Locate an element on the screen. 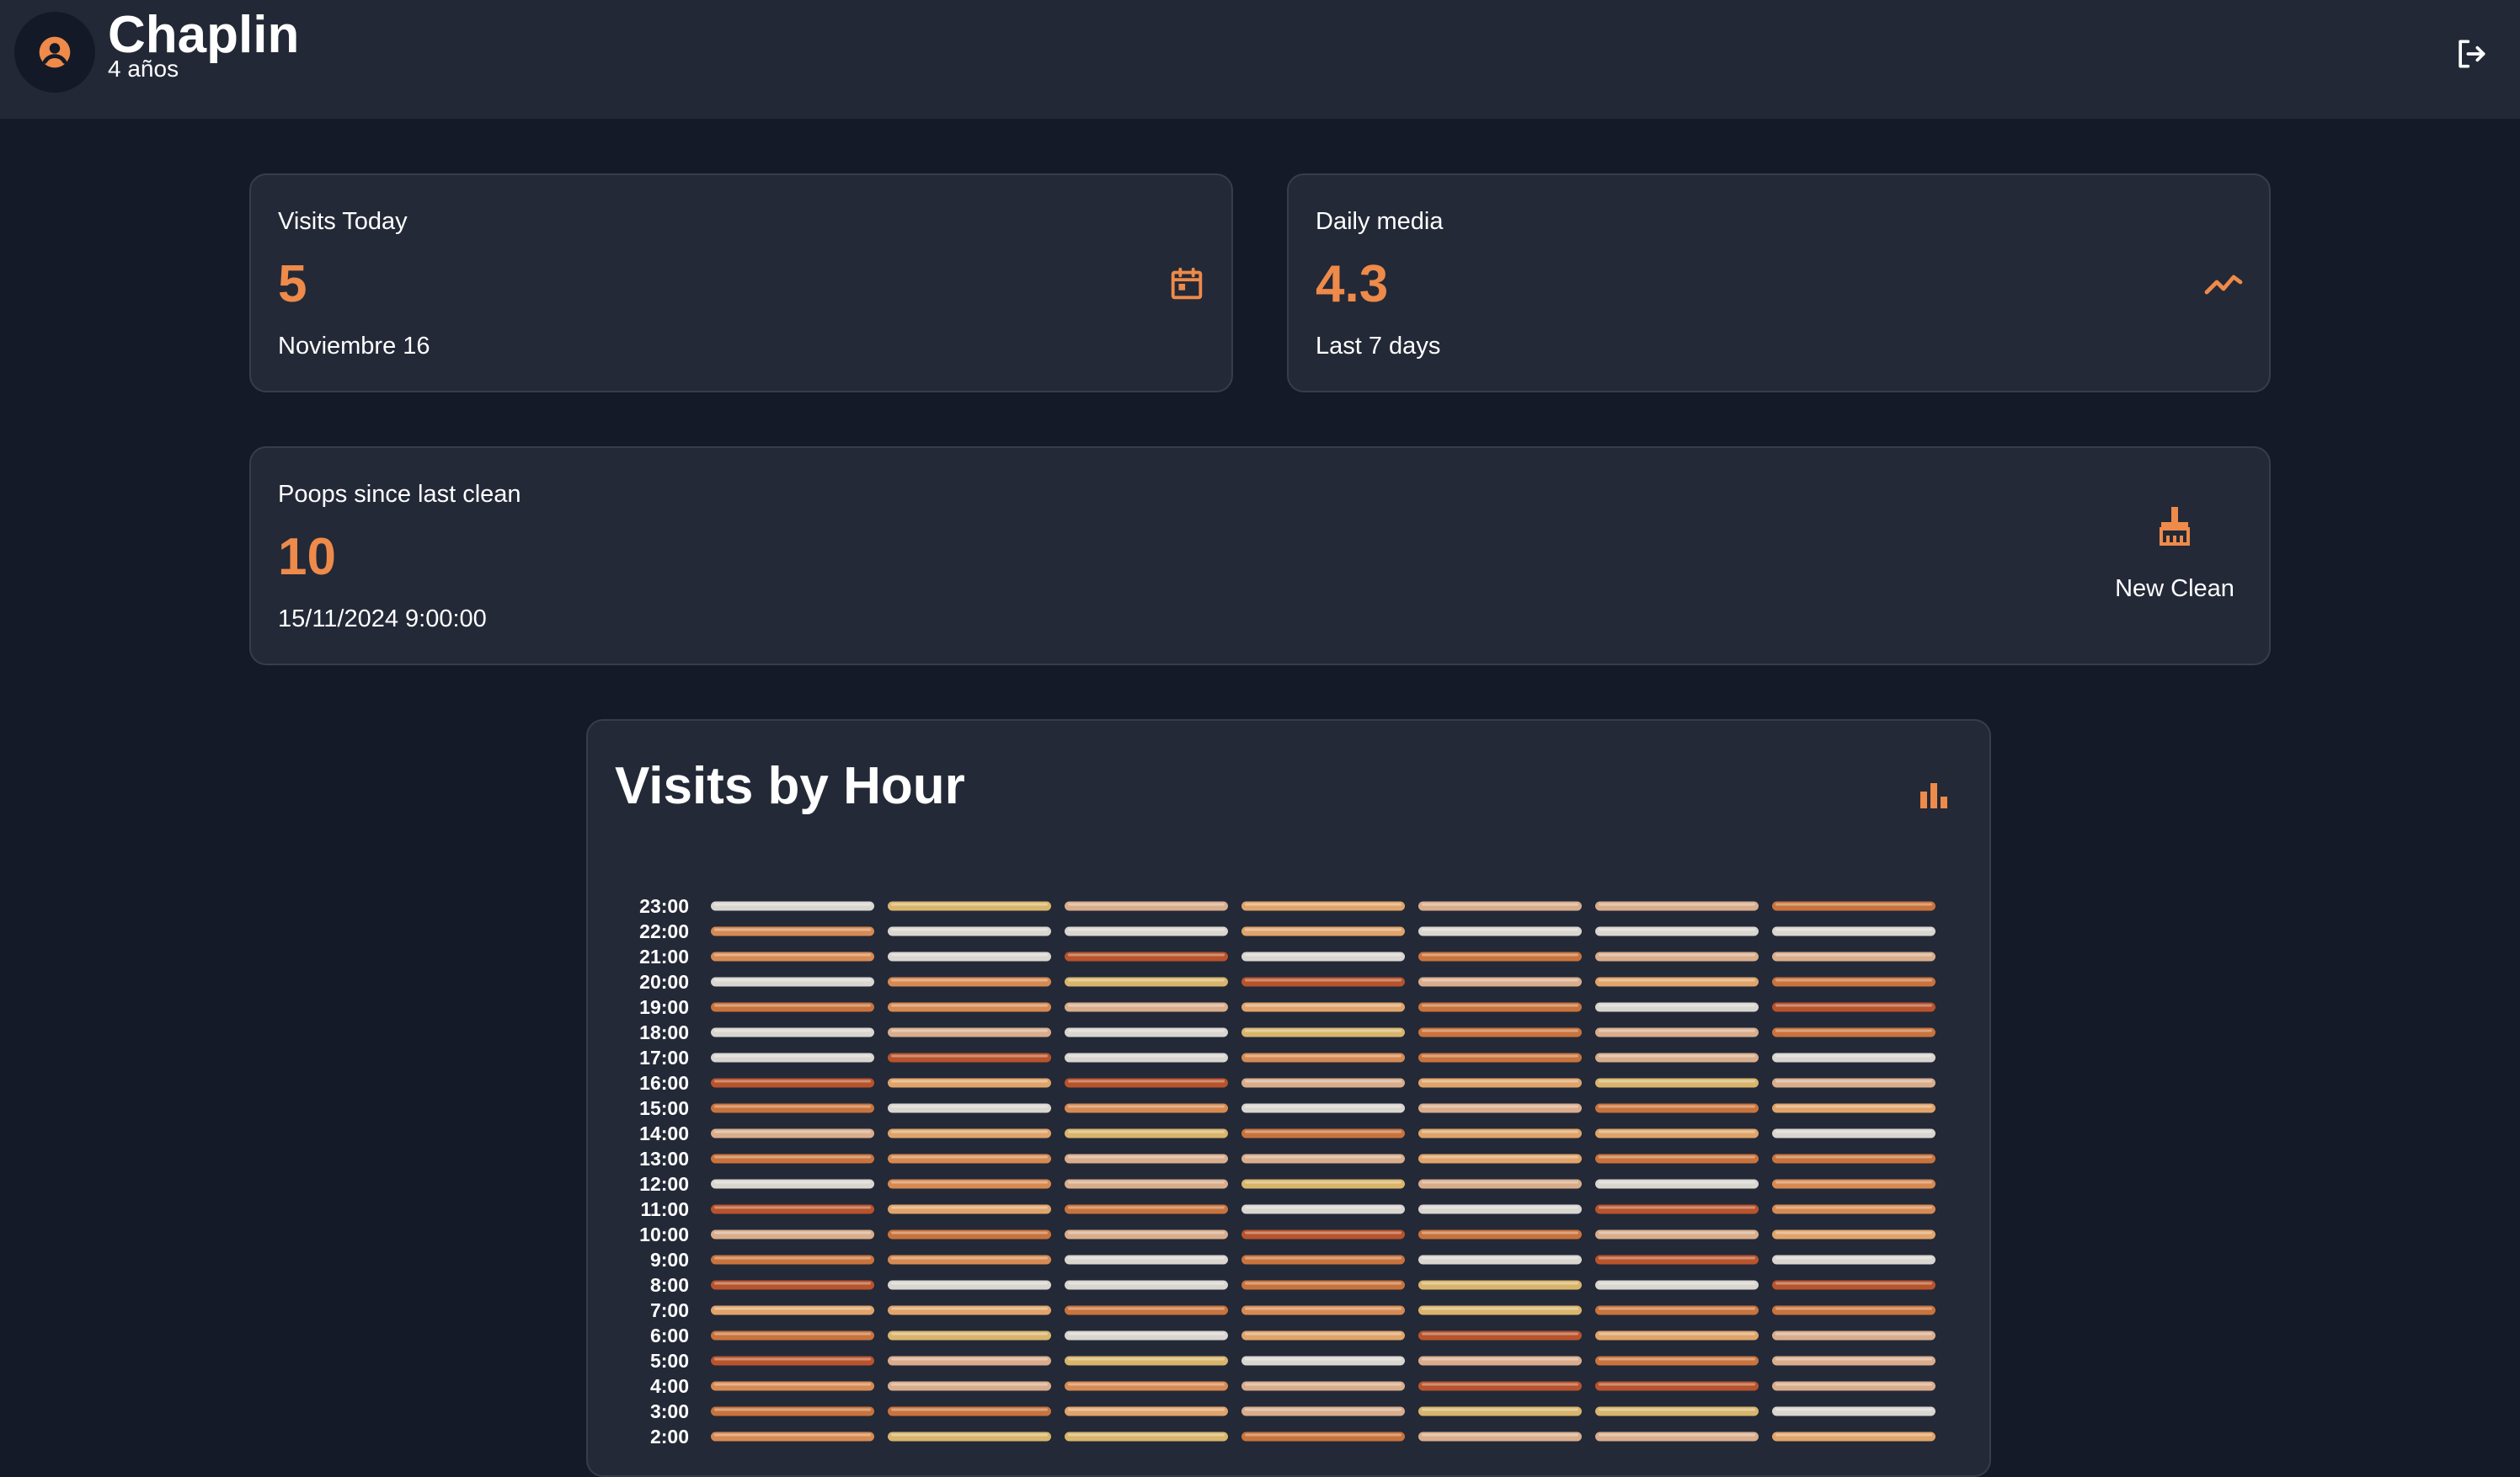 Image resolution: width=2520 pixels, height=1477 pixels. broom-icon is located at coordinates (2175, 525).